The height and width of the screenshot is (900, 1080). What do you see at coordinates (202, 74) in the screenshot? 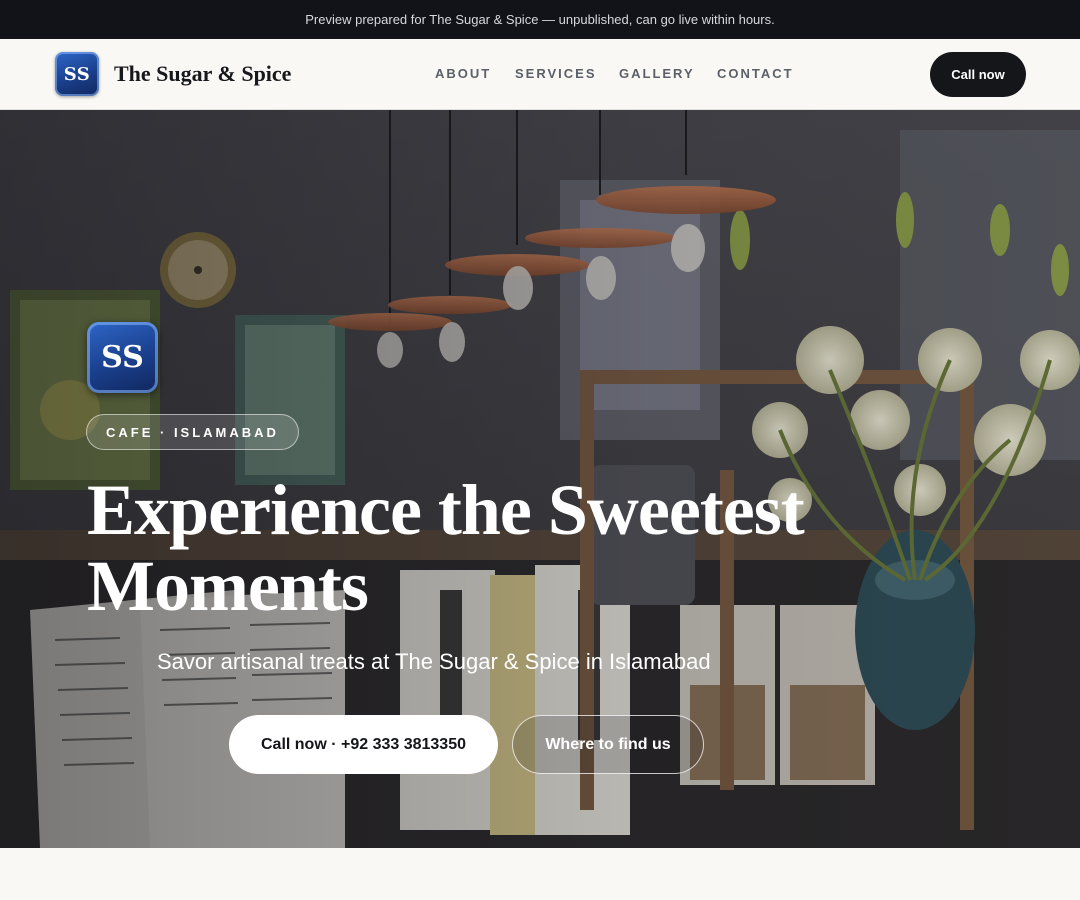
I see `brand-name: The Sugar & Spice` at bounding box center [202, 74].